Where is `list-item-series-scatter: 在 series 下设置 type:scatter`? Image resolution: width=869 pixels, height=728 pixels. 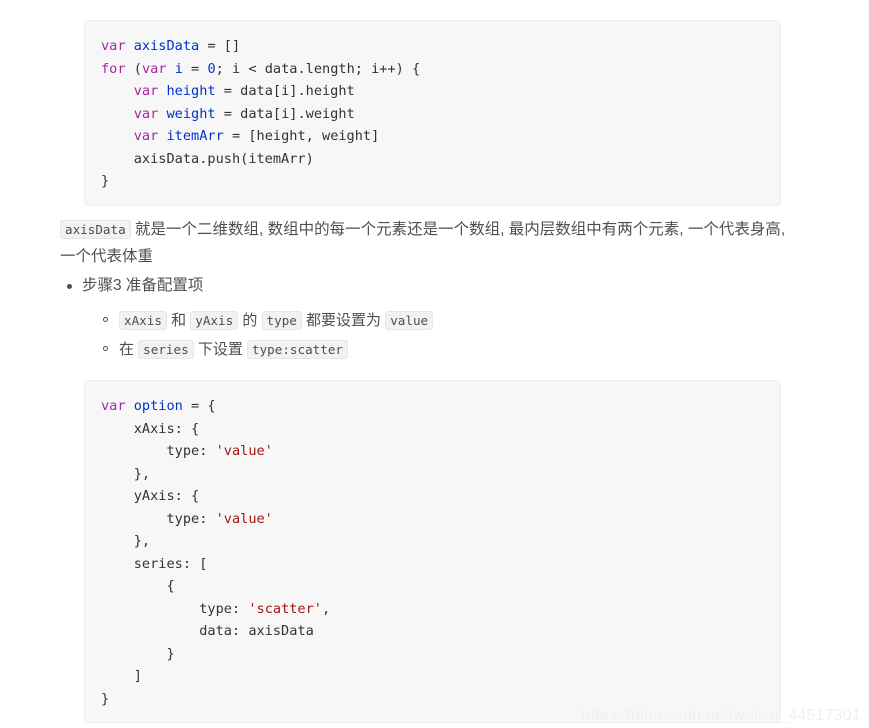
list-item-series-scatter: 在 series 下设置 type:scatter is located at coordinates (462, 349).